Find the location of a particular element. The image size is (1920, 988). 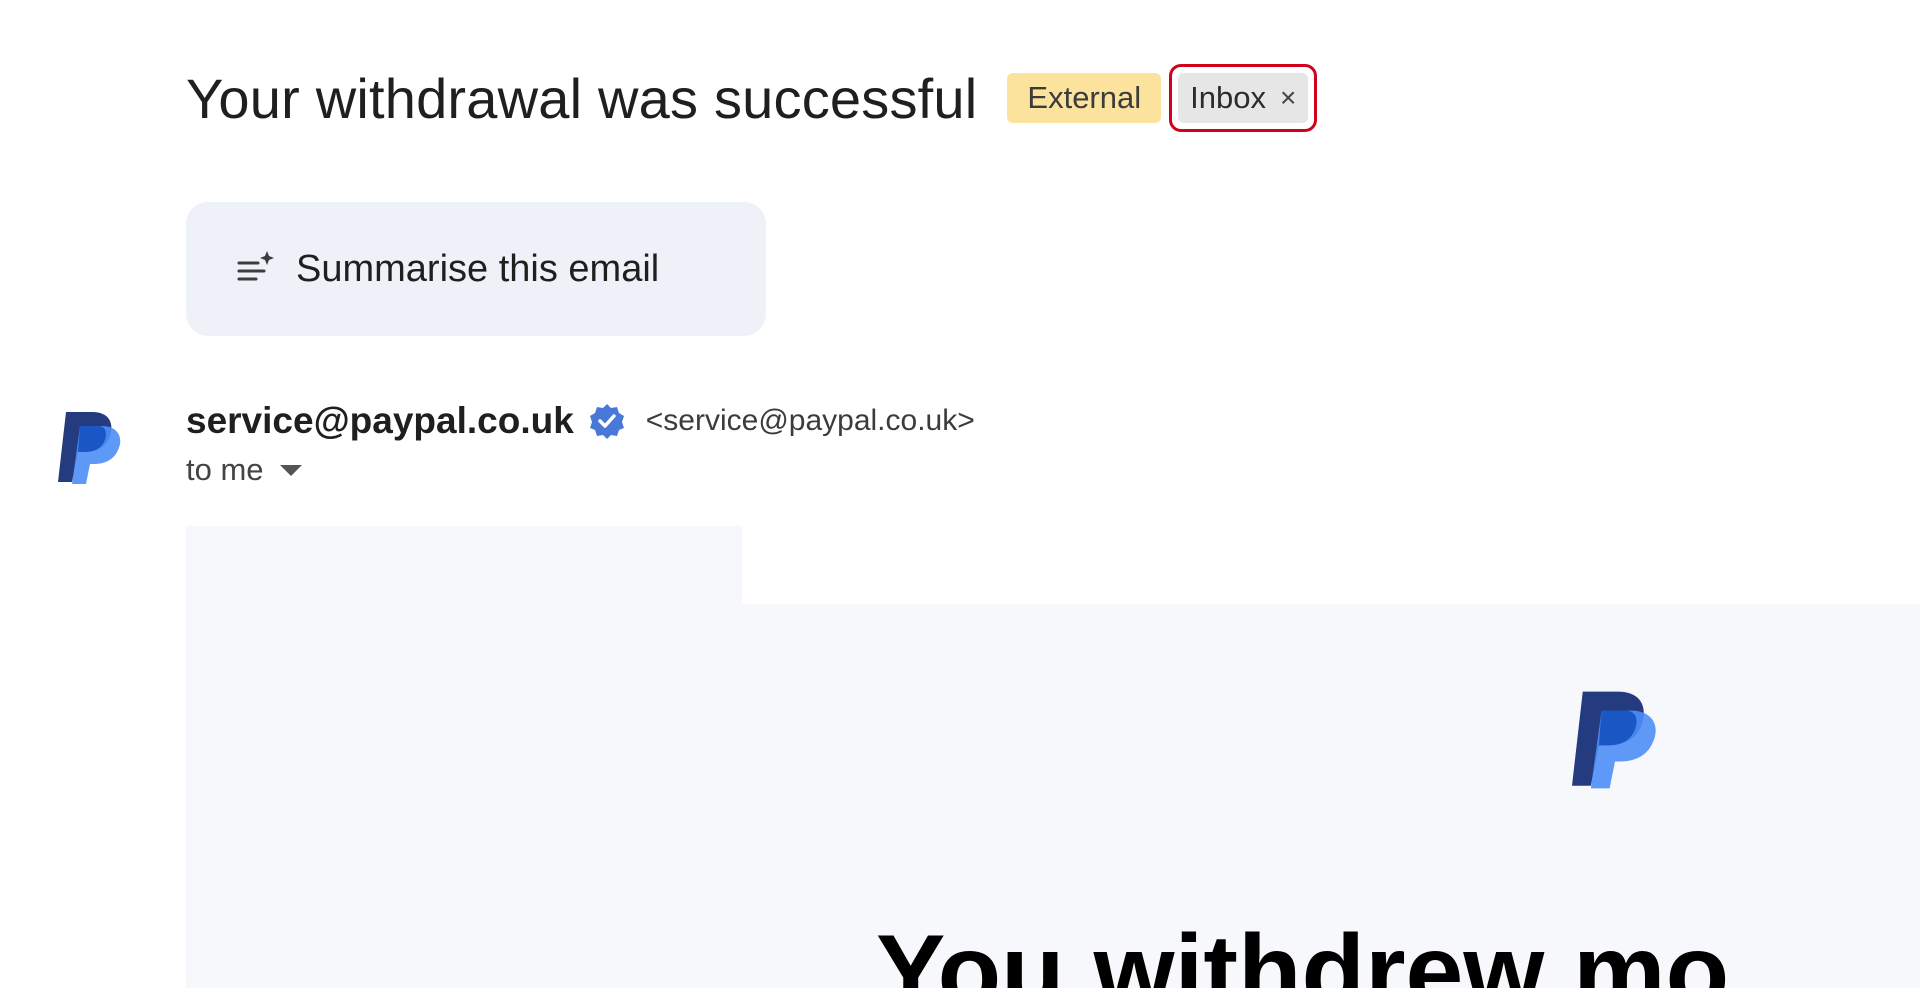

inbox-label: Inbox × is located at coordinates (1243, 98).